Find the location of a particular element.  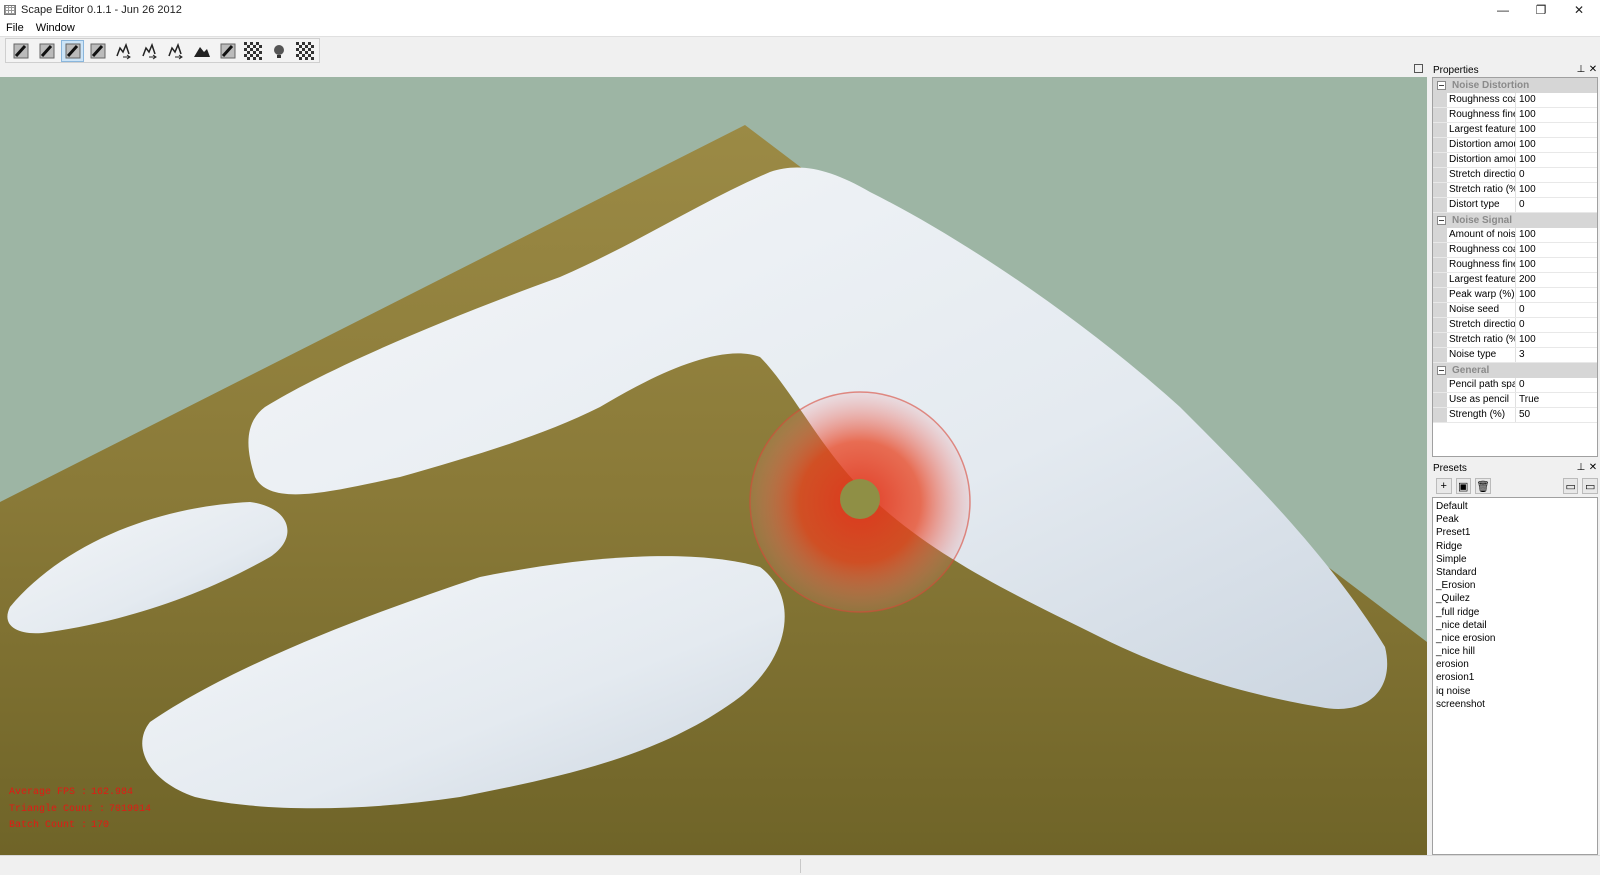

checker-tool-2-button is located at coordinates (305, 51).